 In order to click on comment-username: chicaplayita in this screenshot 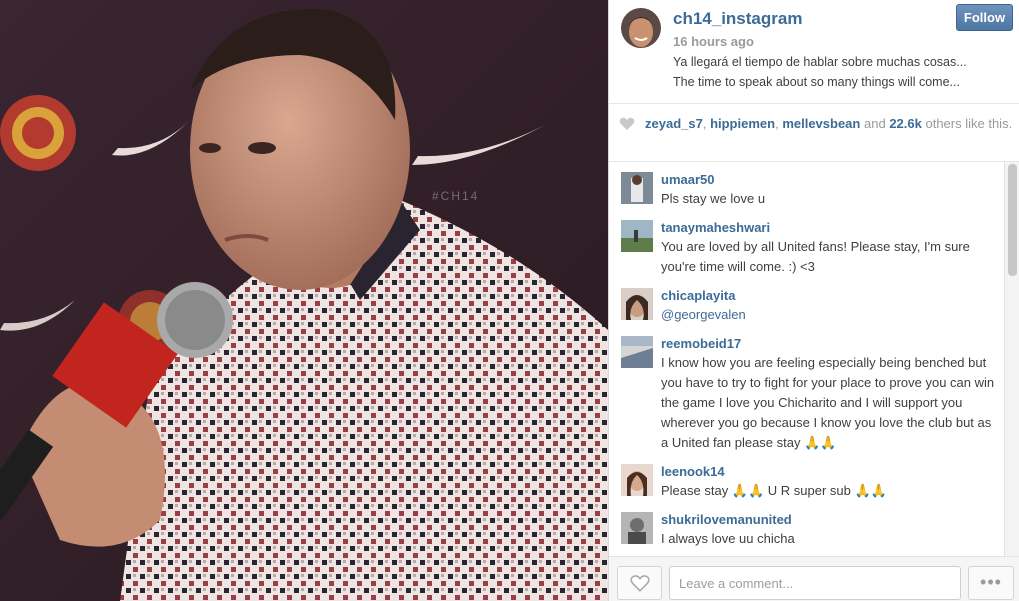, I will do `click(698, 295)`.